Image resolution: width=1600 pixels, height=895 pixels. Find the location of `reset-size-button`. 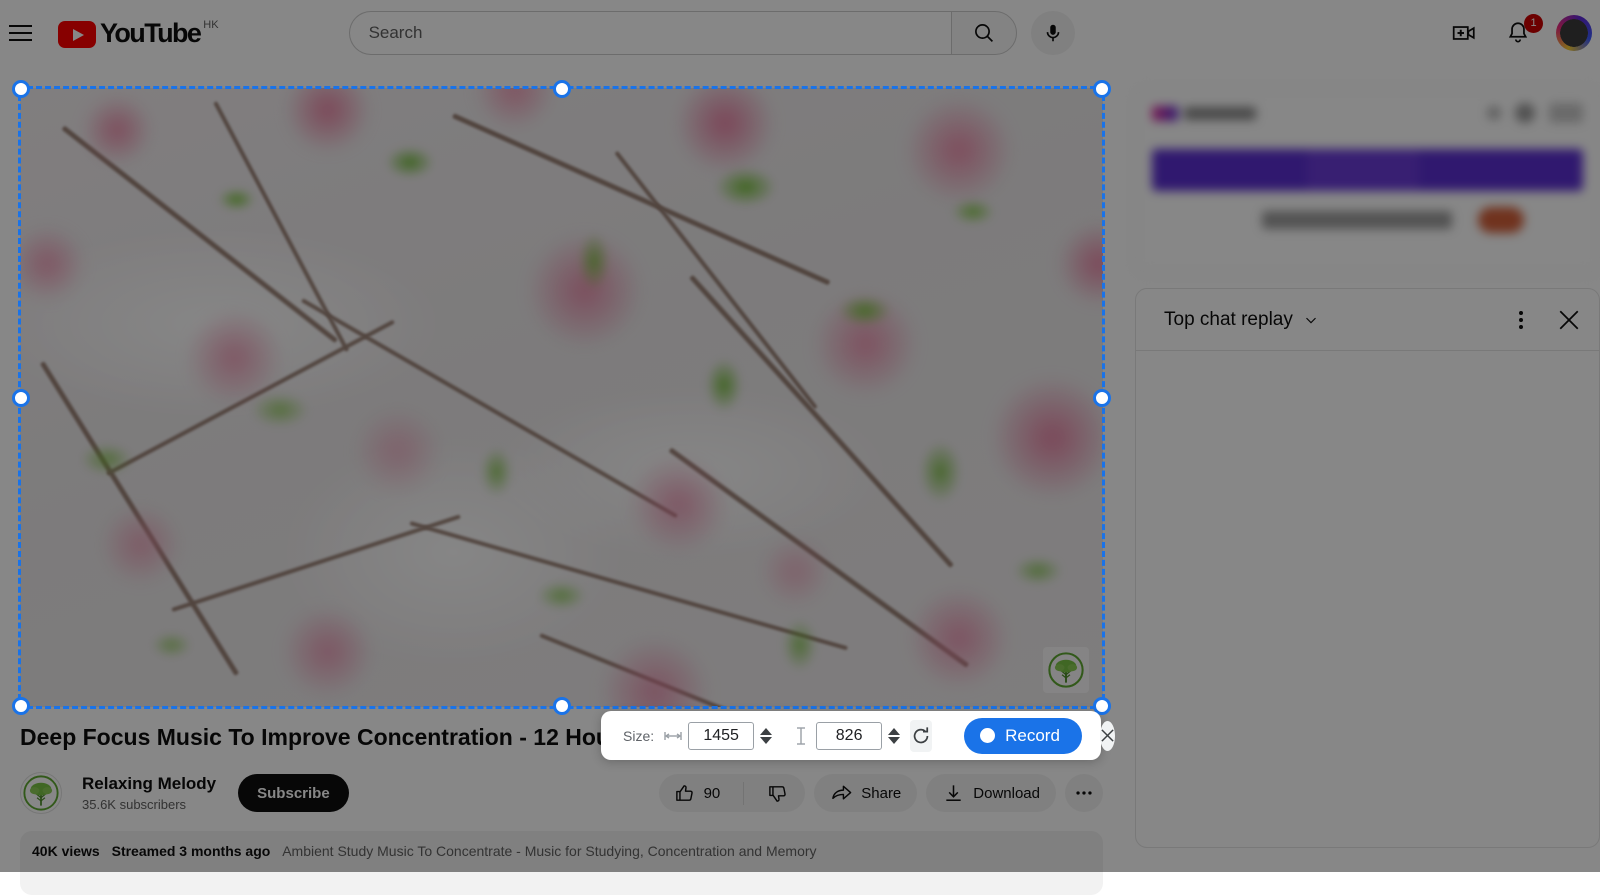

reset-size-button is located at coordinates (921, 736).